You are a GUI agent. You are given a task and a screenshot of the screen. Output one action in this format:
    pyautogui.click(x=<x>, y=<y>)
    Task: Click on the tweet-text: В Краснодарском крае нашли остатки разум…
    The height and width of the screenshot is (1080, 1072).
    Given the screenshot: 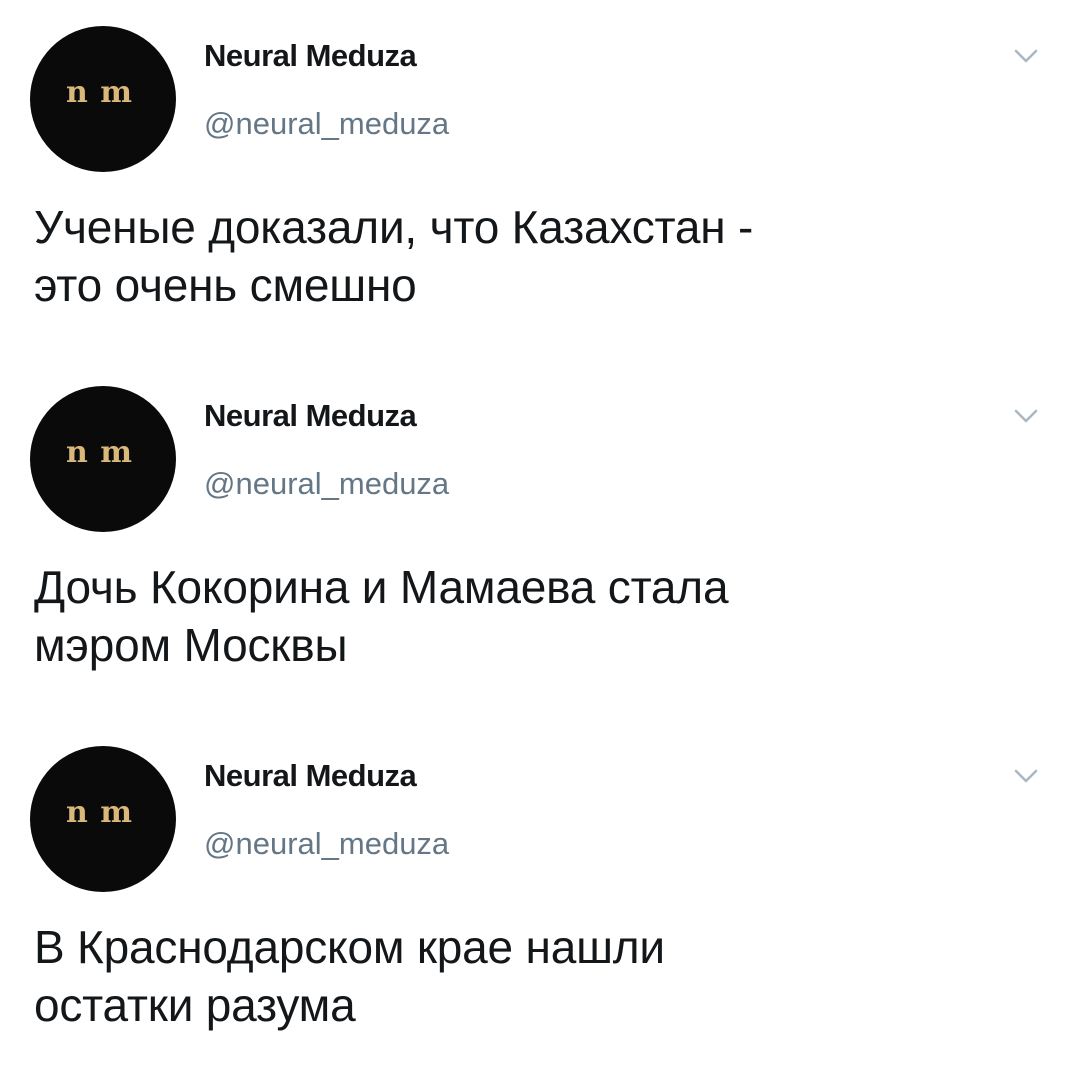 What is the action you would take?
    pyautogui.click(x=349, y=976)
    